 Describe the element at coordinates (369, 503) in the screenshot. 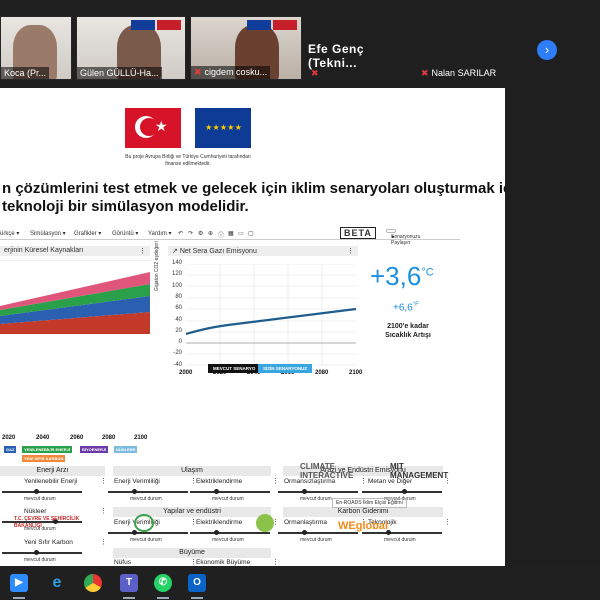

I see `en-roads-training-button: En-ROADS İklim Elçisi Eğitimi` at that location.